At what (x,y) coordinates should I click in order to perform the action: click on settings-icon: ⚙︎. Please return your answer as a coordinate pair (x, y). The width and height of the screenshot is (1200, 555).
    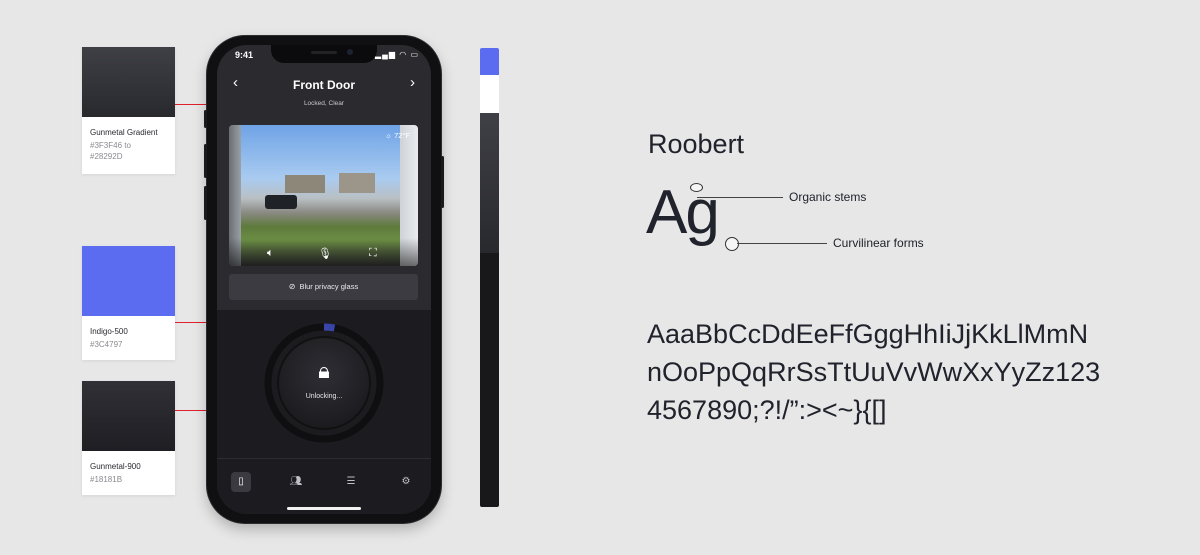
    Looking at the image, I should click on (406, 481).